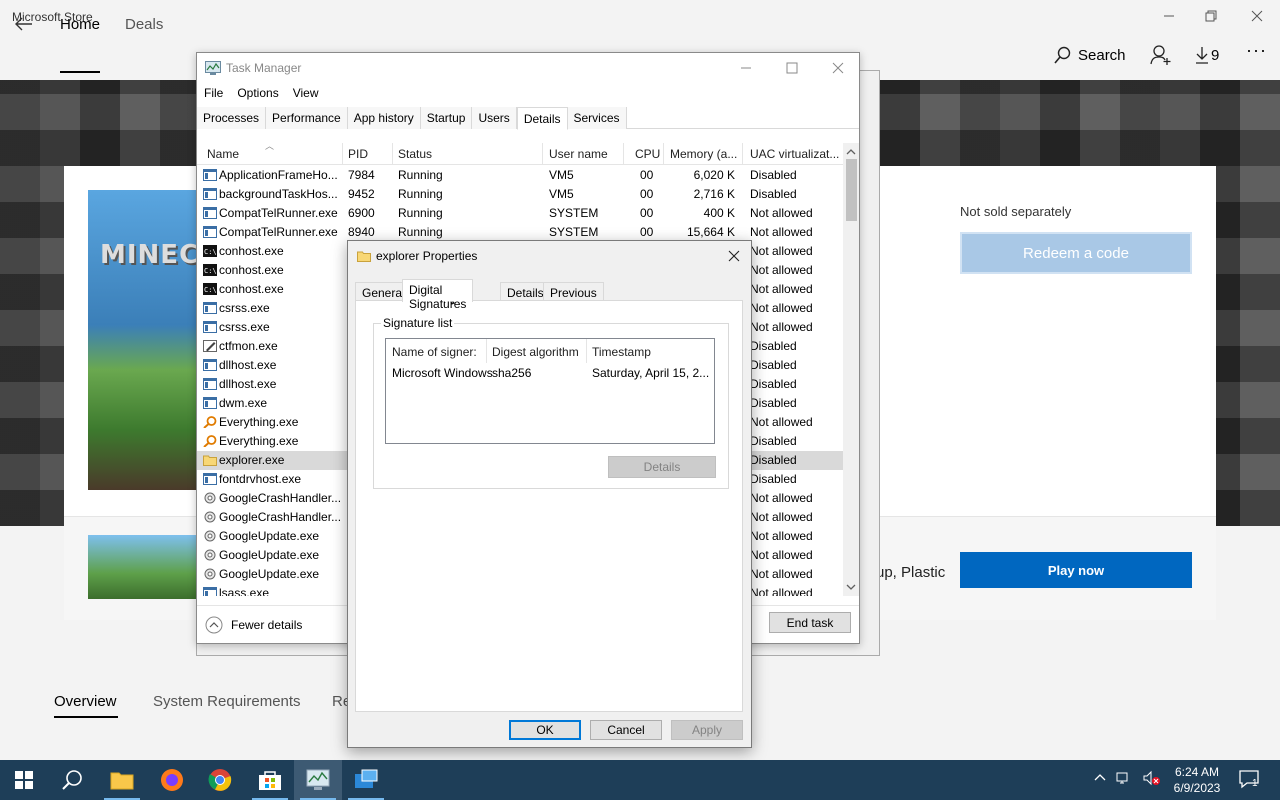 Image resolution: width=1280 pixels, height=800 pixels. What do you see at coordinates (662, 467) in the screenshot?
I see `signature-details-button: Details` at bounding box center [662, 467].